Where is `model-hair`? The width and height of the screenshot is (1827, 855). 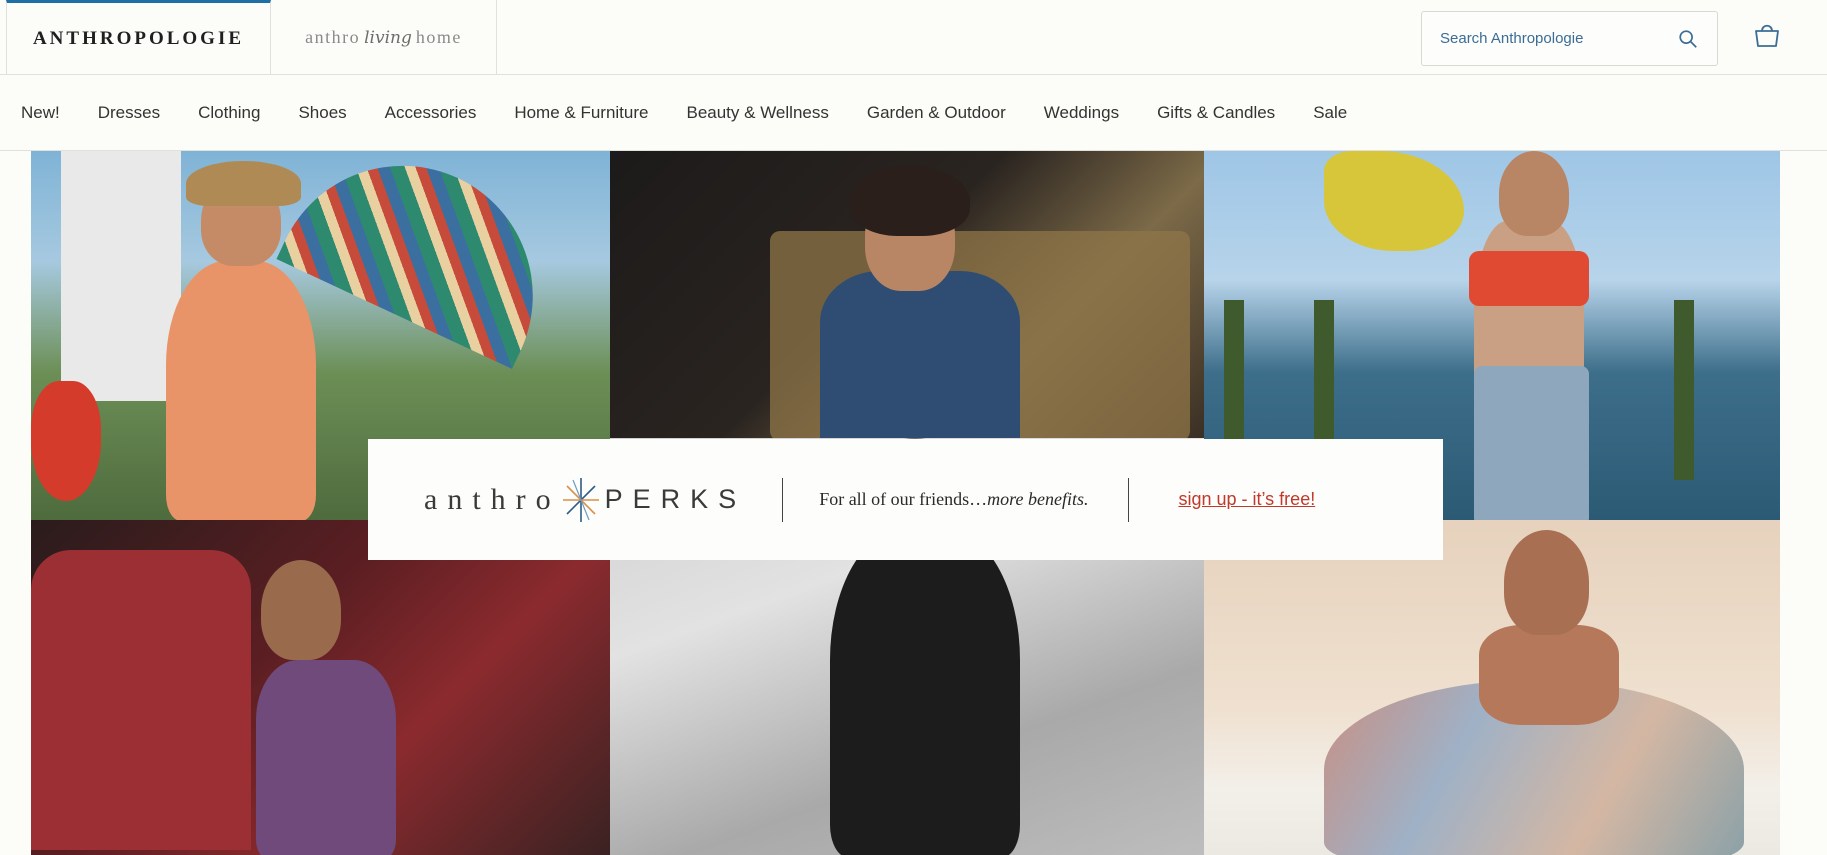 model-hair is located at coordinates (910, 201).